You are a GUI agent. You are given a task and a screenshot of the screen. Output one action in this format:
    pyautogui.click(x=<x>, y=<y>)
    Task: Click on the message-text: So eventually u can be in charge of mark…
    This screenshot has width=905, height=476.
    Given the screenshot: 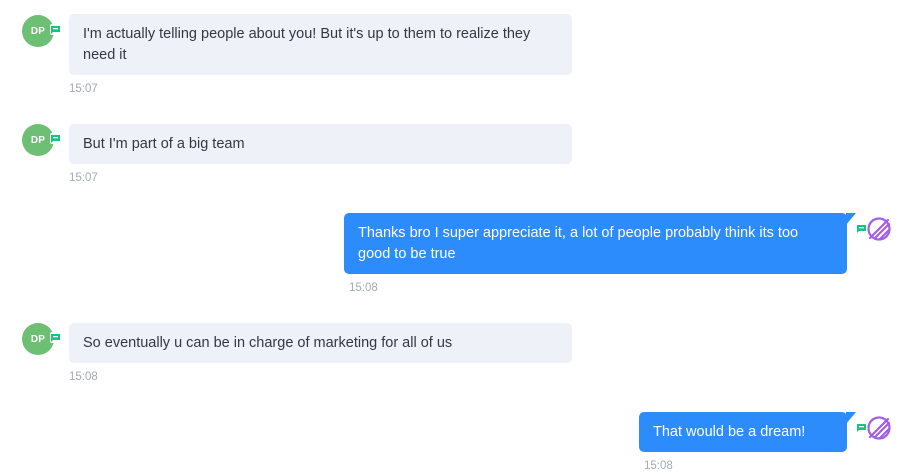 What is the action you would take?
    pyautogui.click(x=268, y=343)
    